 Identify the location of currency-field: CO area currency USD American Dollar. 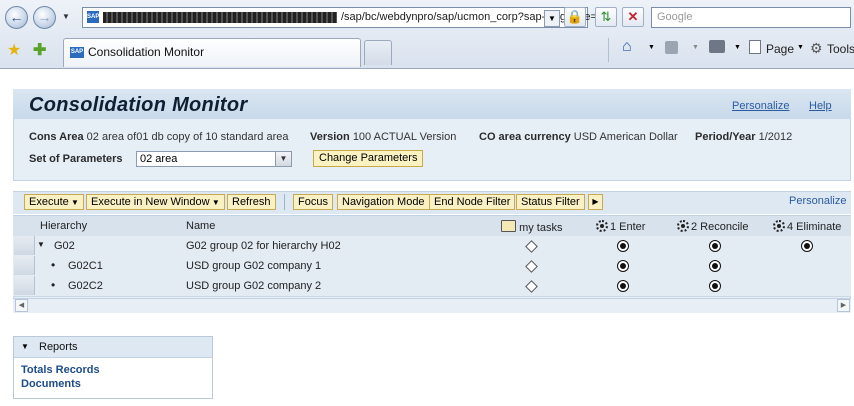
(578, 137).